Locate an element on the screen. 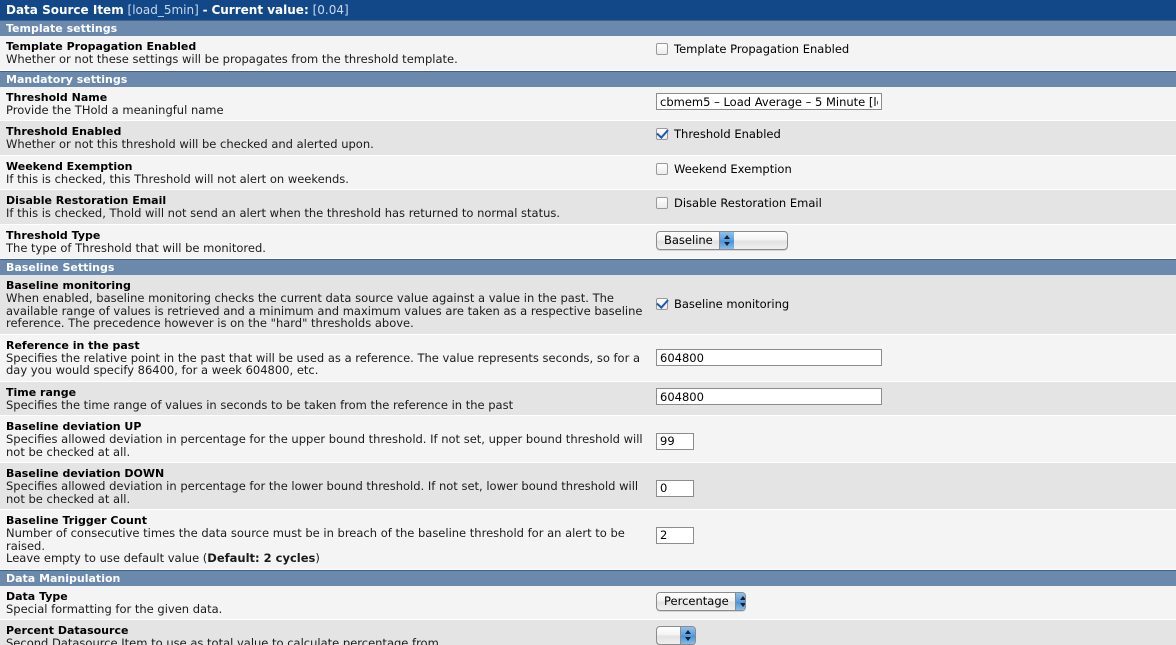 The width and height of the screenshot is (1176, 645). field-label: Reference in the past is located at coordinates (73, 345).